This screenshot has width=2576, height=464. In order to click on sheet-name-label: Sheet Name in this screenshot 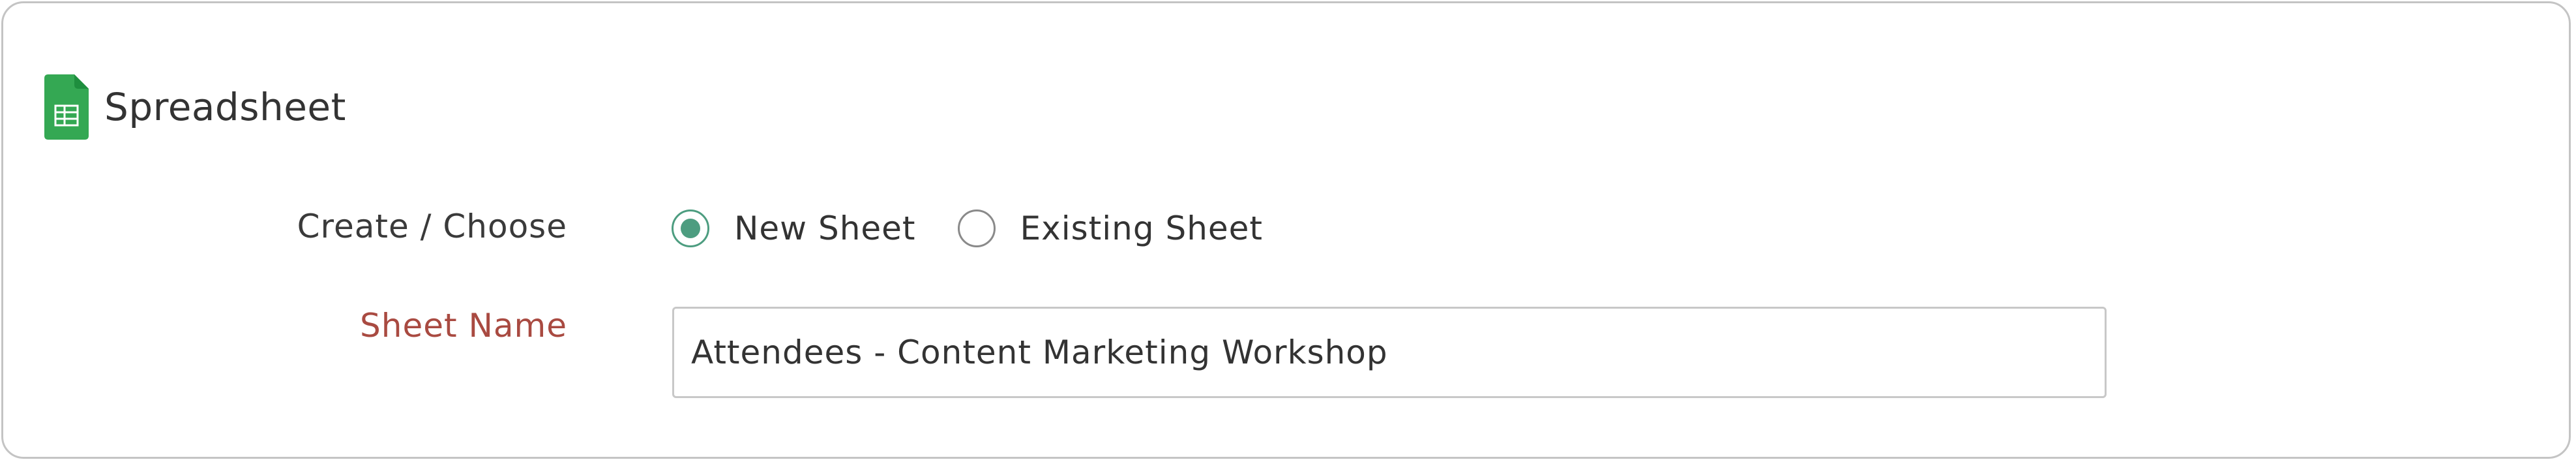, I will do `click(463, 326)`.